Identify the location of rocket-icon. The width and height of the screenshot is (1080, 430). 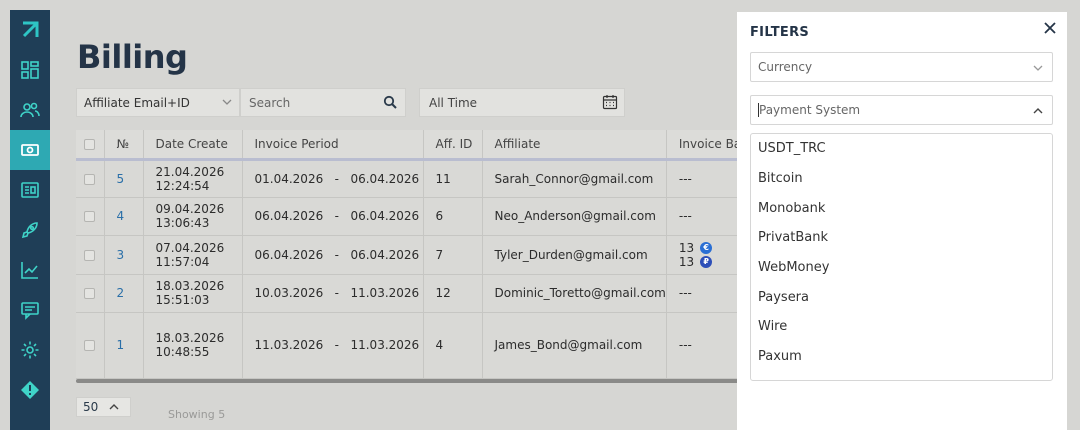
(30, 230).